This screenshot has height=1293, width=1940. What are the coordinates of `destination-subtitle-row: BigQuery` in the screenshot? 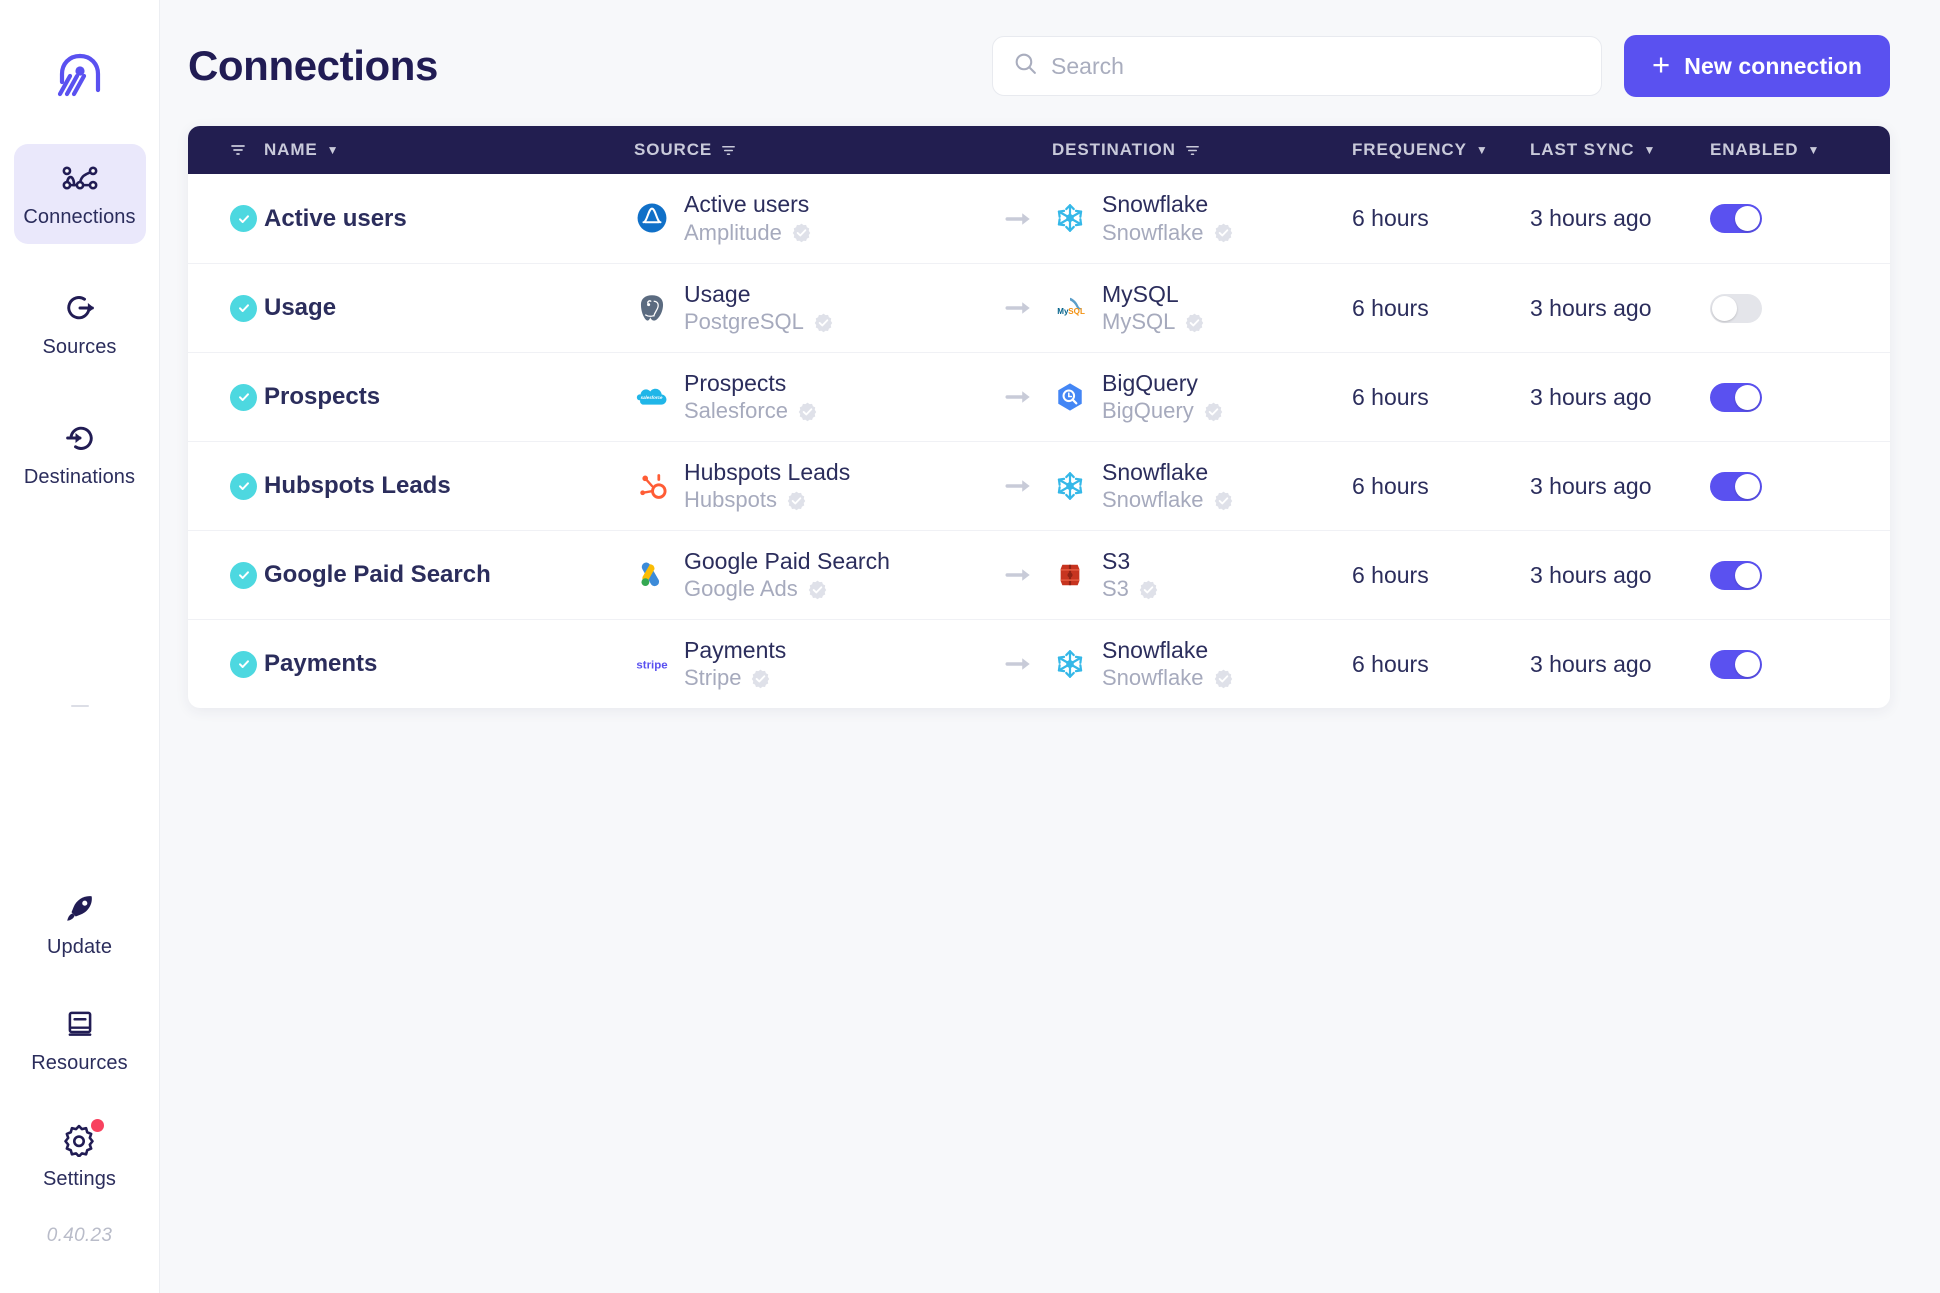 It's located at (1163, 411).